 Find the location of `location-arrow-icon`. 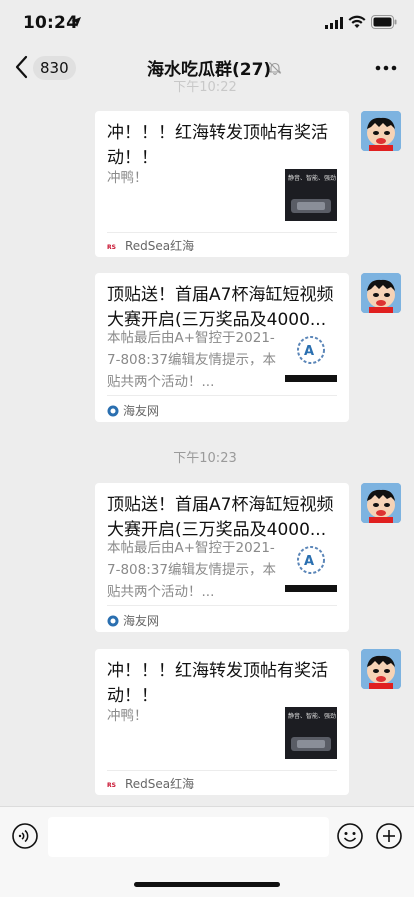

location-arrow-icon is located at coordinates (76, 22).